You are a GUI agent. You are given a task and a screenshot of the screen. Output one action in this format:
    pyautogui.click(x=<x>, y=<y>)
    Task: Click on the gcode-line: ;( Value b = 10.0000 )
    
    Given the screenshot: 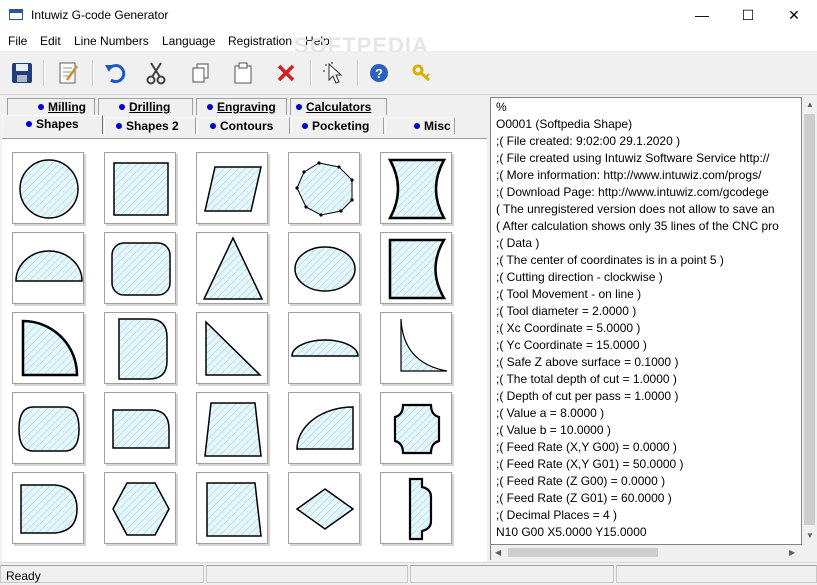 What is the action you would take?
    pyautogui.click(x=553, y=430)
    